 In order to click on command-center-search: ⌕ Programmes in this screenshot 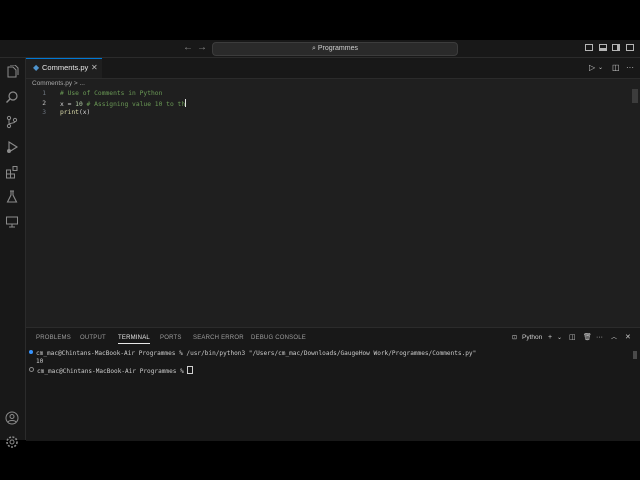, I will do `click(335, 49)`.